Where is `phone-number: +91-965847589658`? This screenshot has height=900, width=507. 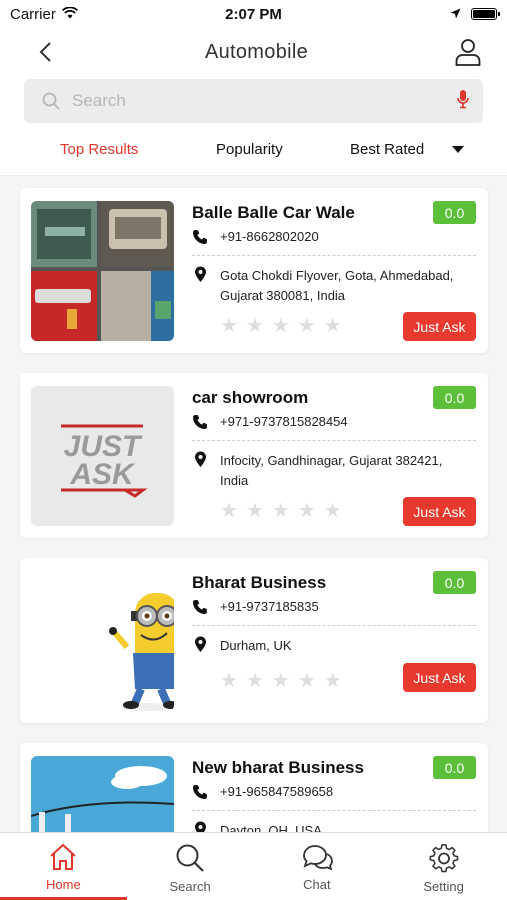
phone-number: +91-965847589658 is located at coordinates (277, 791).